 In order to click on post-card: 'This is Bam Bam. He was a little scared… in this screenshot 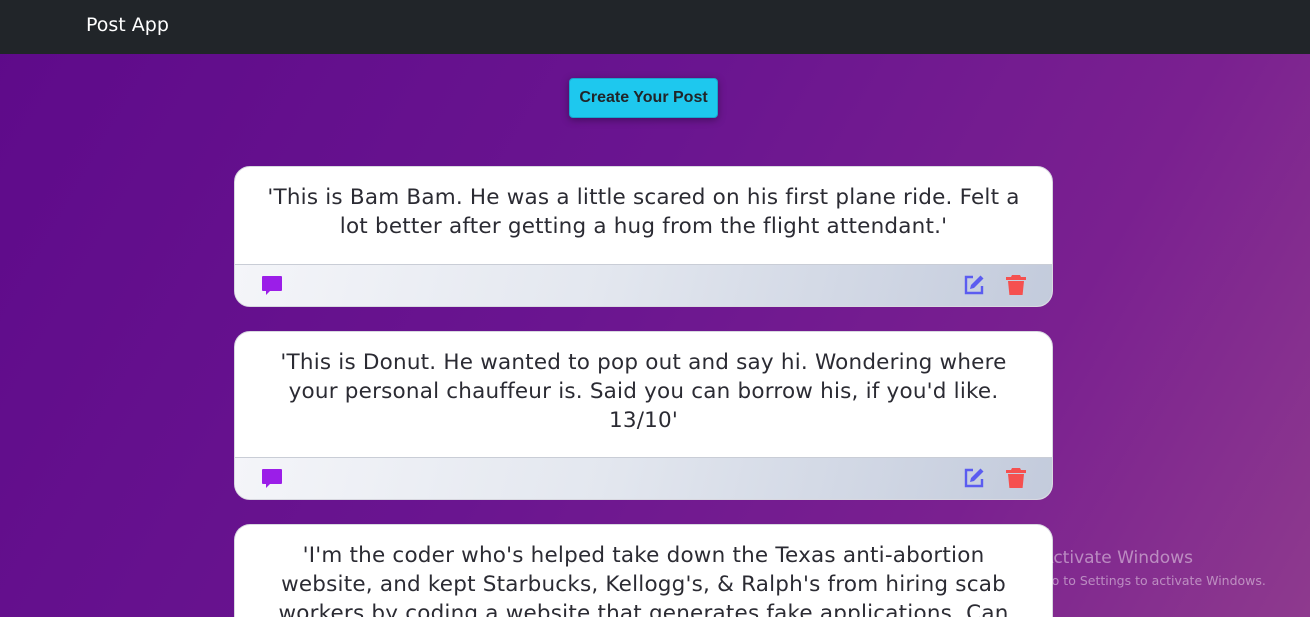, I will do `click(643, 236)`.